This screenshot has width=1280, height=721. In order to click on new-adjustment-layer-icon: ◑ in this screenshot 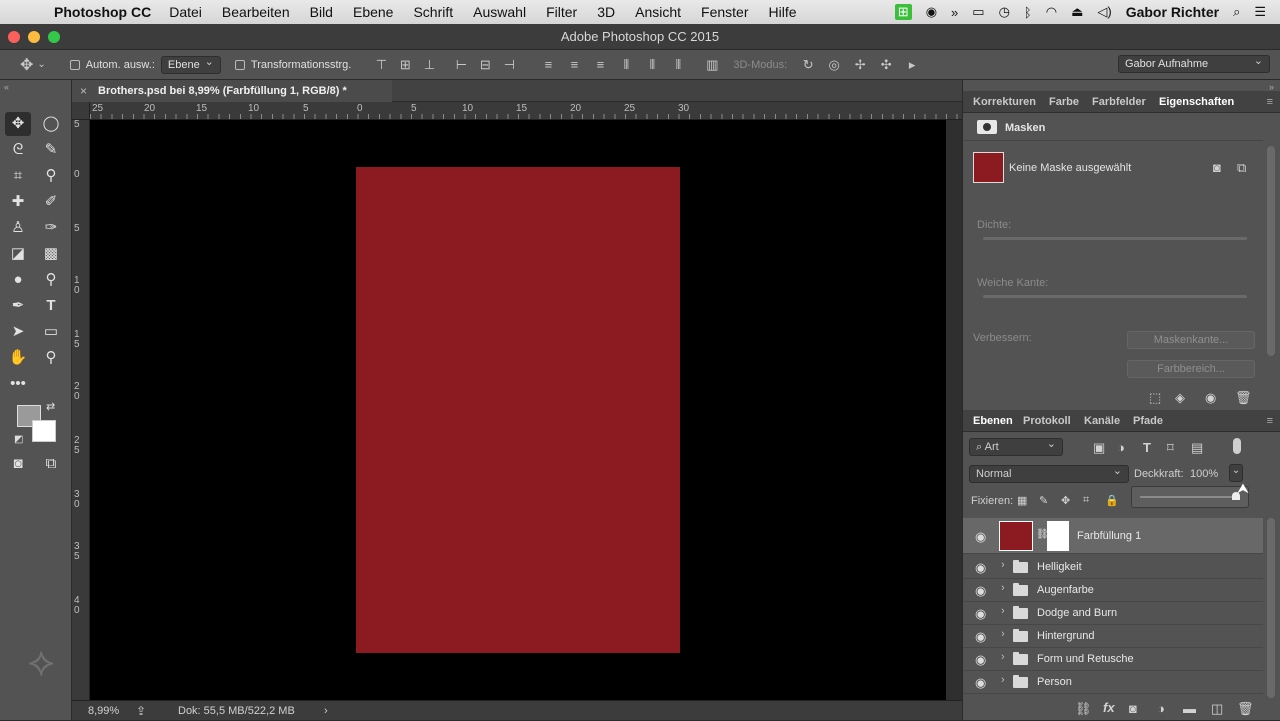, I will do `click(1161, 708)`.